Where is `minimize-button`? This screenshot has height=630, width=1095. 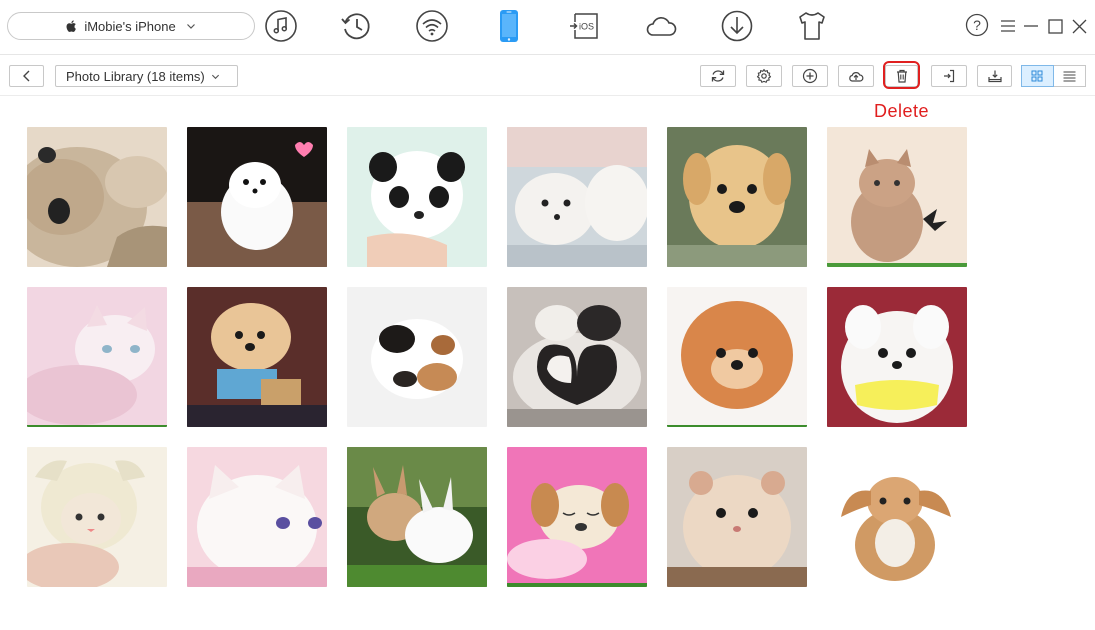 minimize-button is located at coordinates (1031, 26).